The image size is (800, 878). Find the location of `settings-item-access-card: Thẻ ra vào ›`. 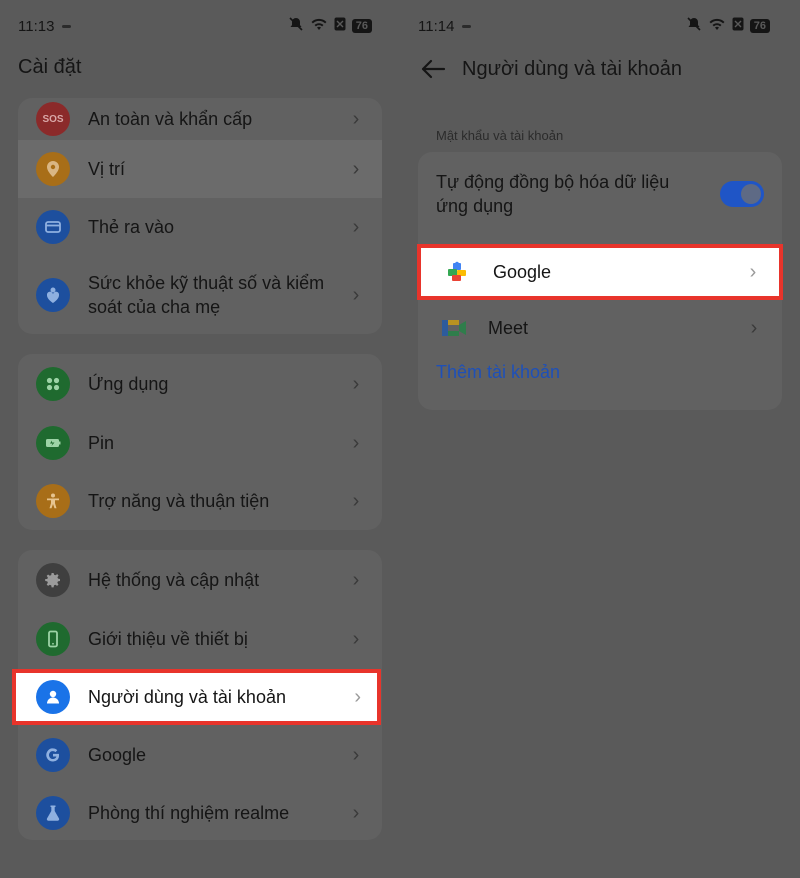

settings-item-access-card: Thẻ ra vào › is located at coordinates (200, 227).